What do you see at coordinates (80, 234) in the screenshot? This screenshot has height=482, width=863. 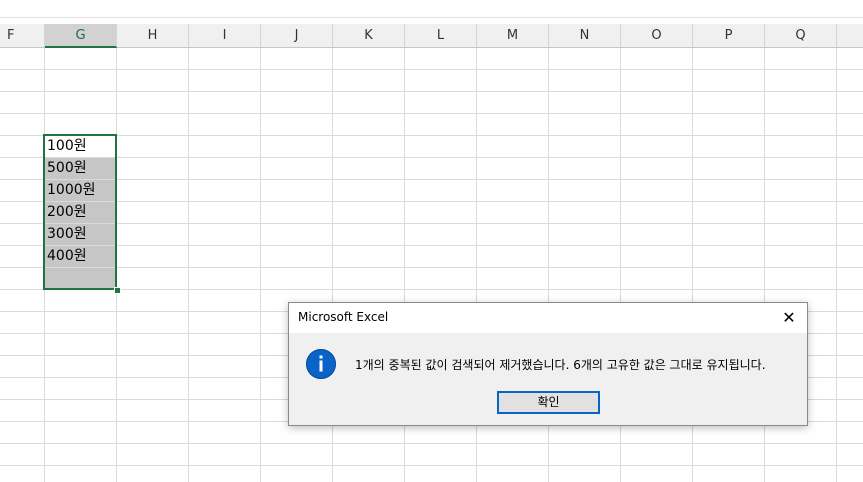 I see `cell-g11: 300원` at bounding box center [80, 234].